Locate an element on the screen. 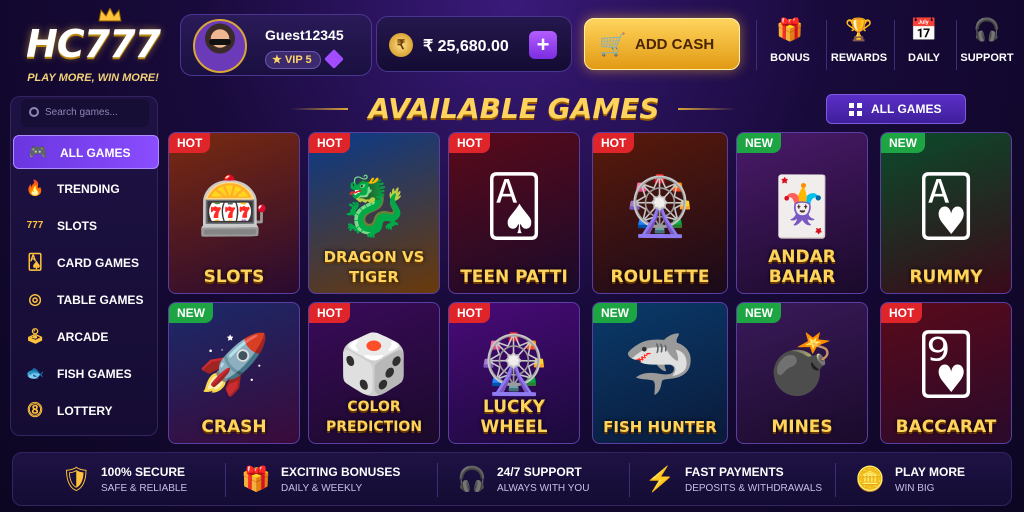  star-icon: ★ is located at coordinates (277, 60).